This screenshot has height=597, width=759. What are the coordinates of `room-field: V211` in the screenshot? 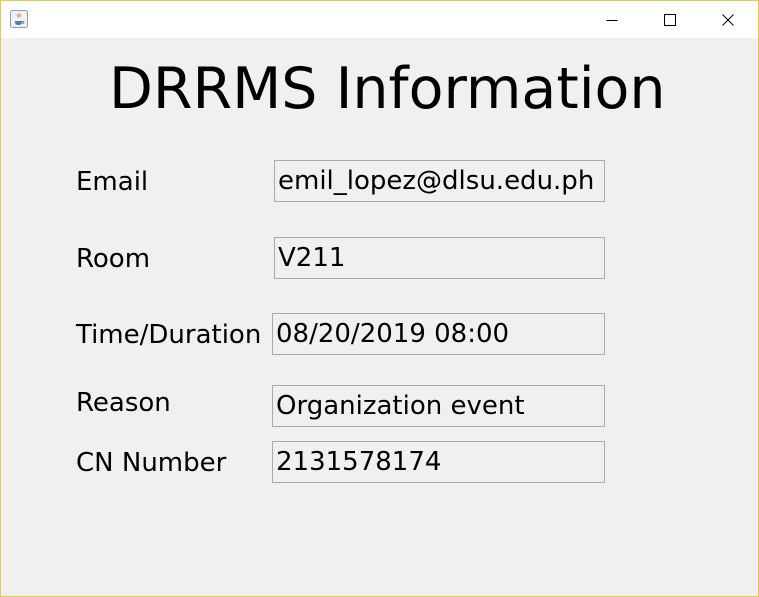 It's located at (439, 258).